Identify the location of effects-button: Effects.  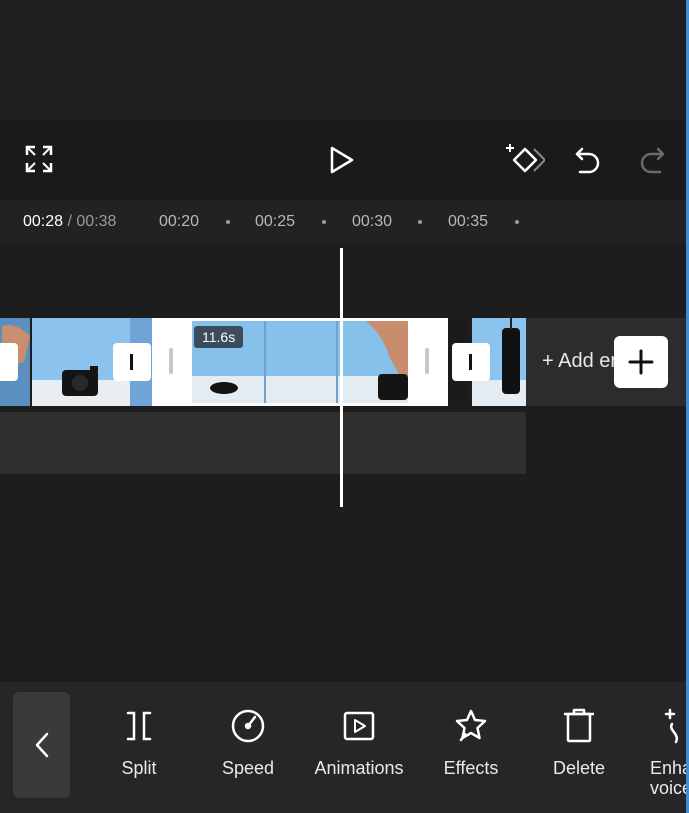
(471, 742).